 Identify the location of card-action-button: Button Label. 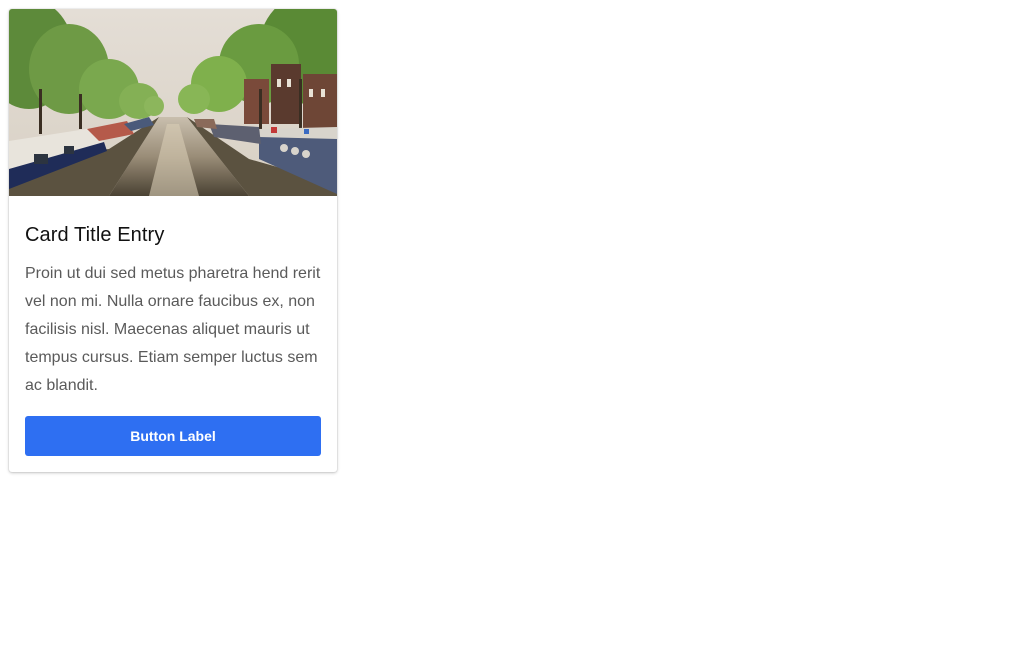
(173, 436).